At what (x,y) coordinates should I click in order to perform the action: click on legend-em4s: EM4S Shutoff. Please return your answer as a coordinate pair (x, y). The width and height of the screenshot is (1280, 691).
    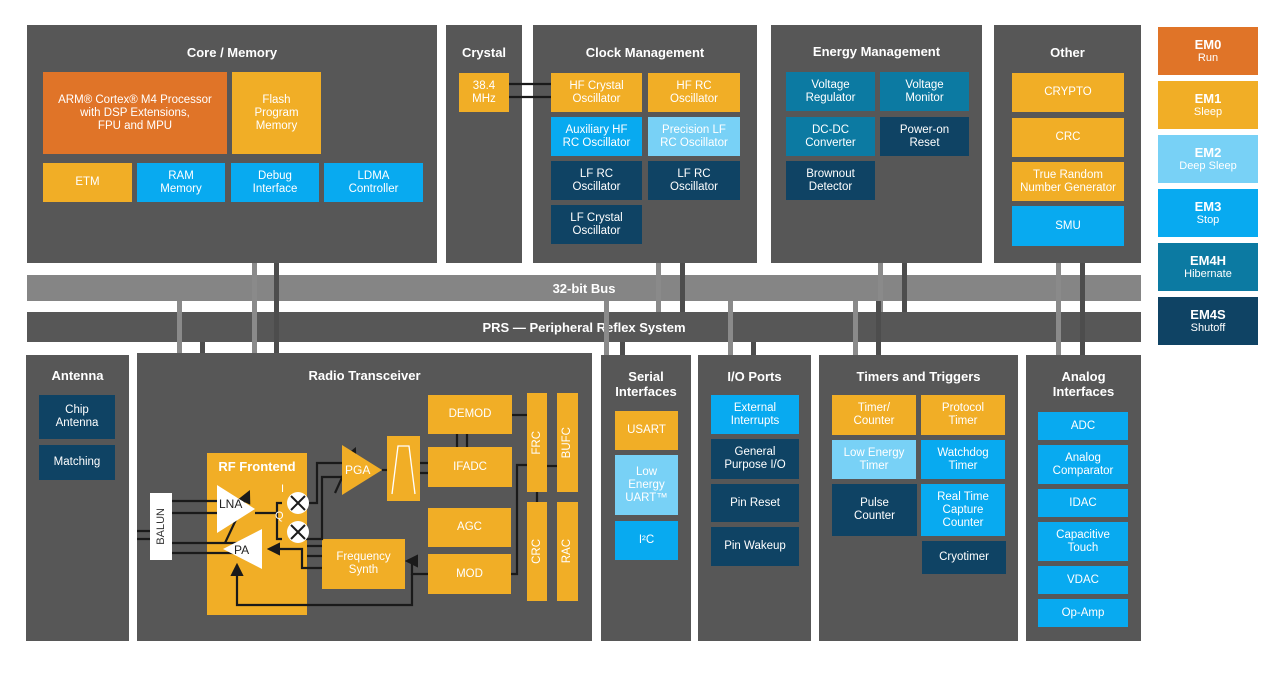
    Looking at the image, I should click on (1208, 321).